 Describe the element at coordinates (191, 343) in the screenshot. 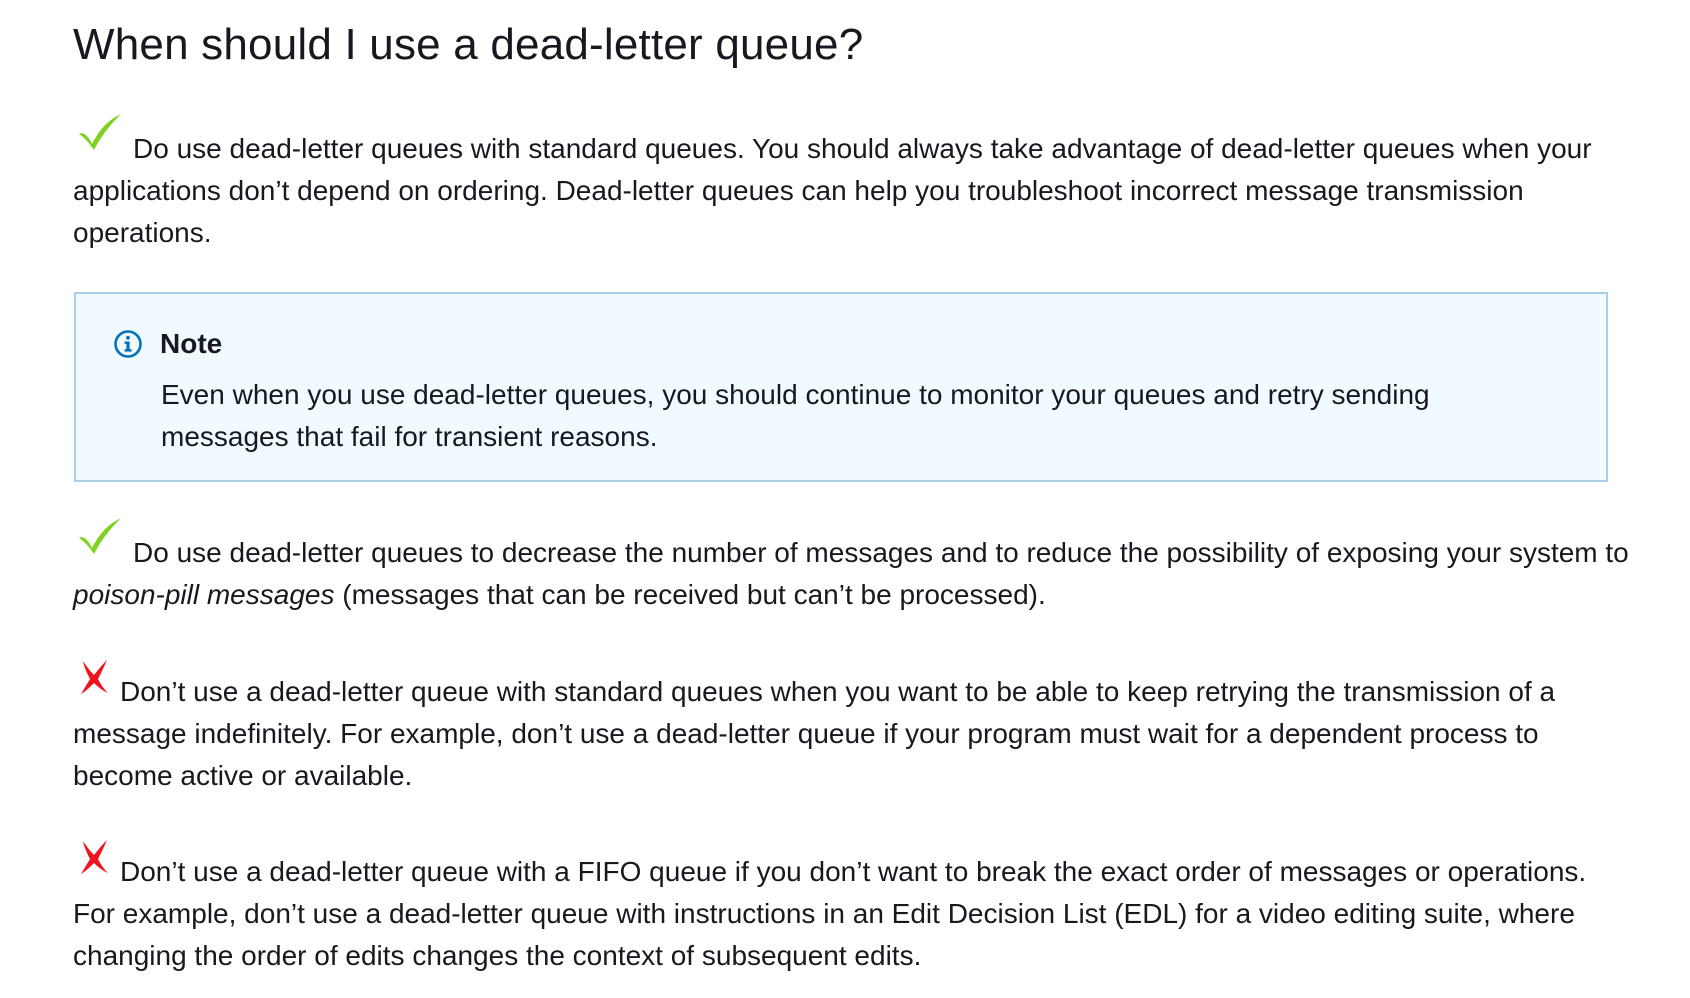

I see `note-title: Note` at that location.